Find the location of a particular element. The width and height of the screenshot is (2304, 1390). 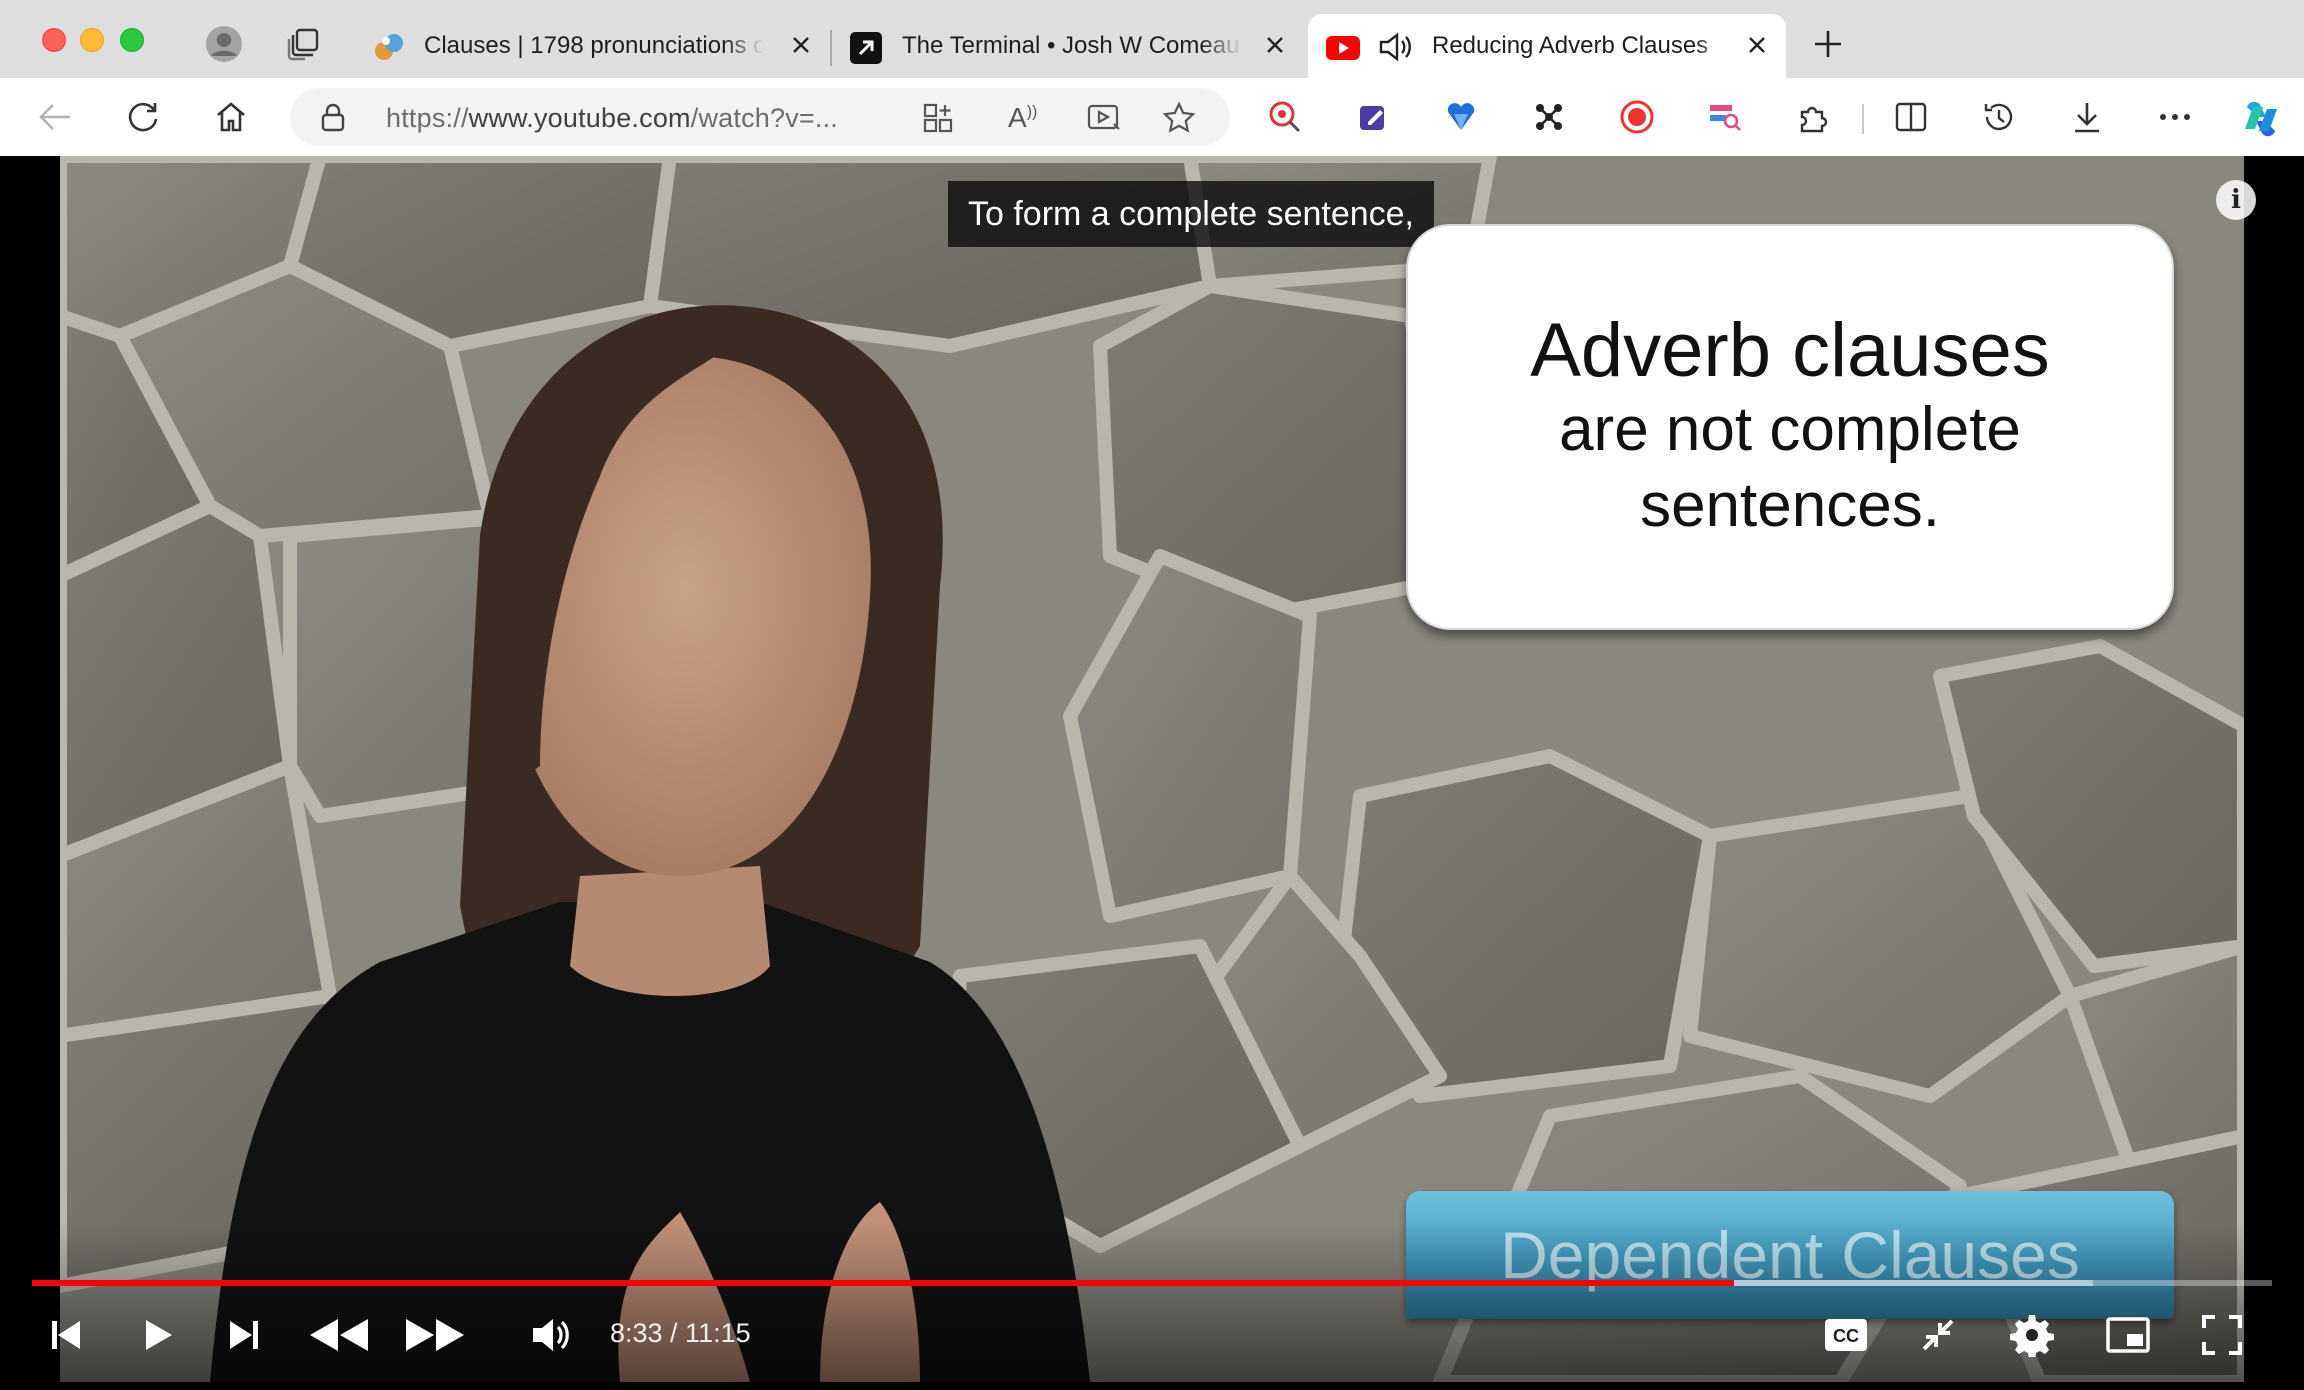

reload-icon is located at coordinates (143, 117).